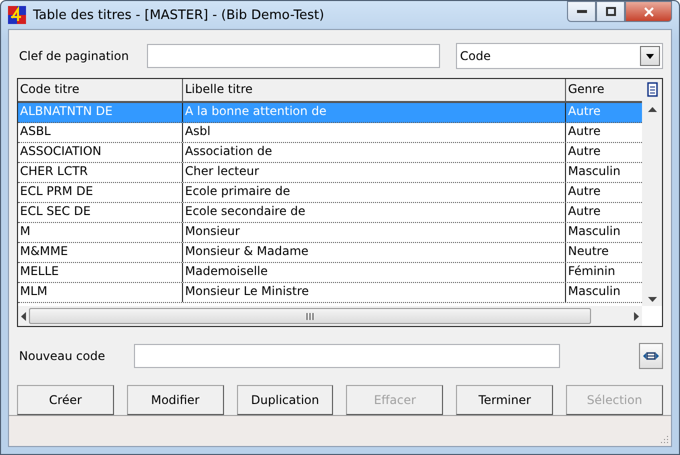  I want to click on action-button: Terminer, so click(505, 400).